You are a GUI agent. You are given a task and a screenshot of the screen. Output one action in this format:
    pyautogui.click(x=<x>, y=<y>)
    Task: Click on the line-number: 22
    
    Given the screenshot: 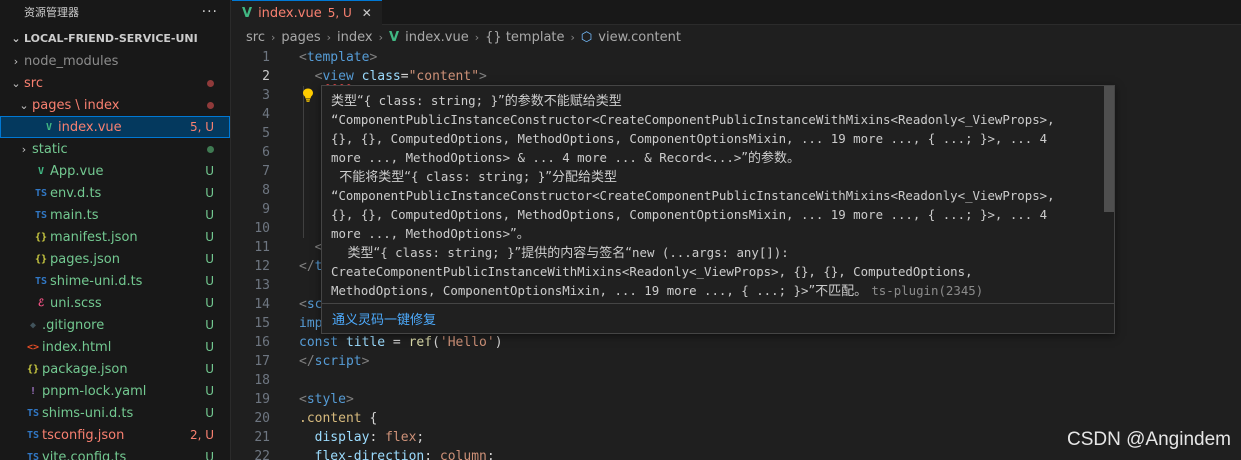 What is the action you would take?
    pyautogui.click(x=262, y=454)
    